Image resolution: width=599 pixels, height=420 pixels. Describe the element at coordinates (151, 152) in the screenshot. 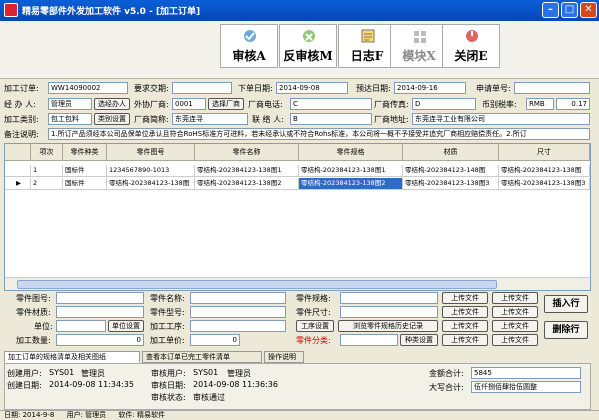

I see `col-header-part-no: 零件图号` at that location.